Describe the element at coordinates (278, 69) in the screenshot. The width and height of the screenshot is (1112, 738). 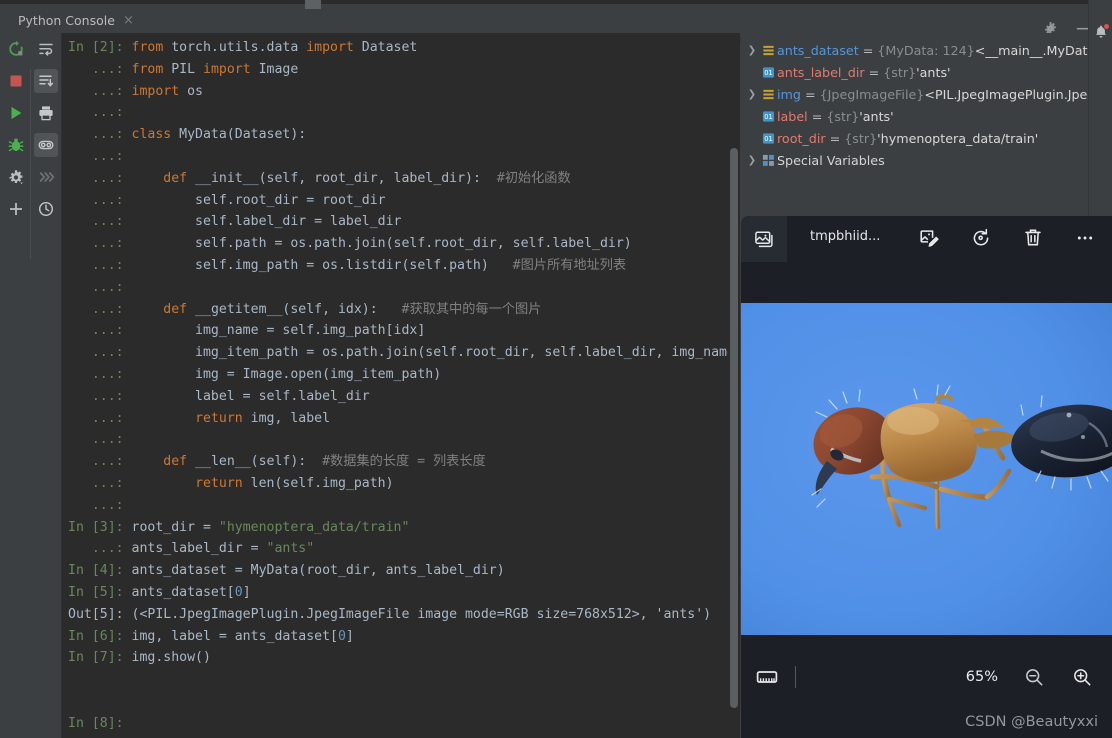
I see `code-token: Image` at that location.